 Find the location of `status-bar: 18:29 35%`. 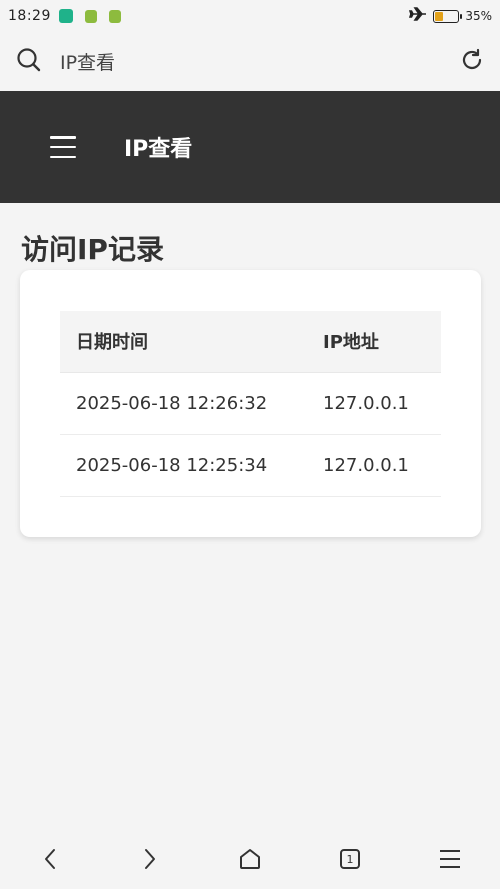

status-bar: 18:29 35% is located at coordinates (250, 16).